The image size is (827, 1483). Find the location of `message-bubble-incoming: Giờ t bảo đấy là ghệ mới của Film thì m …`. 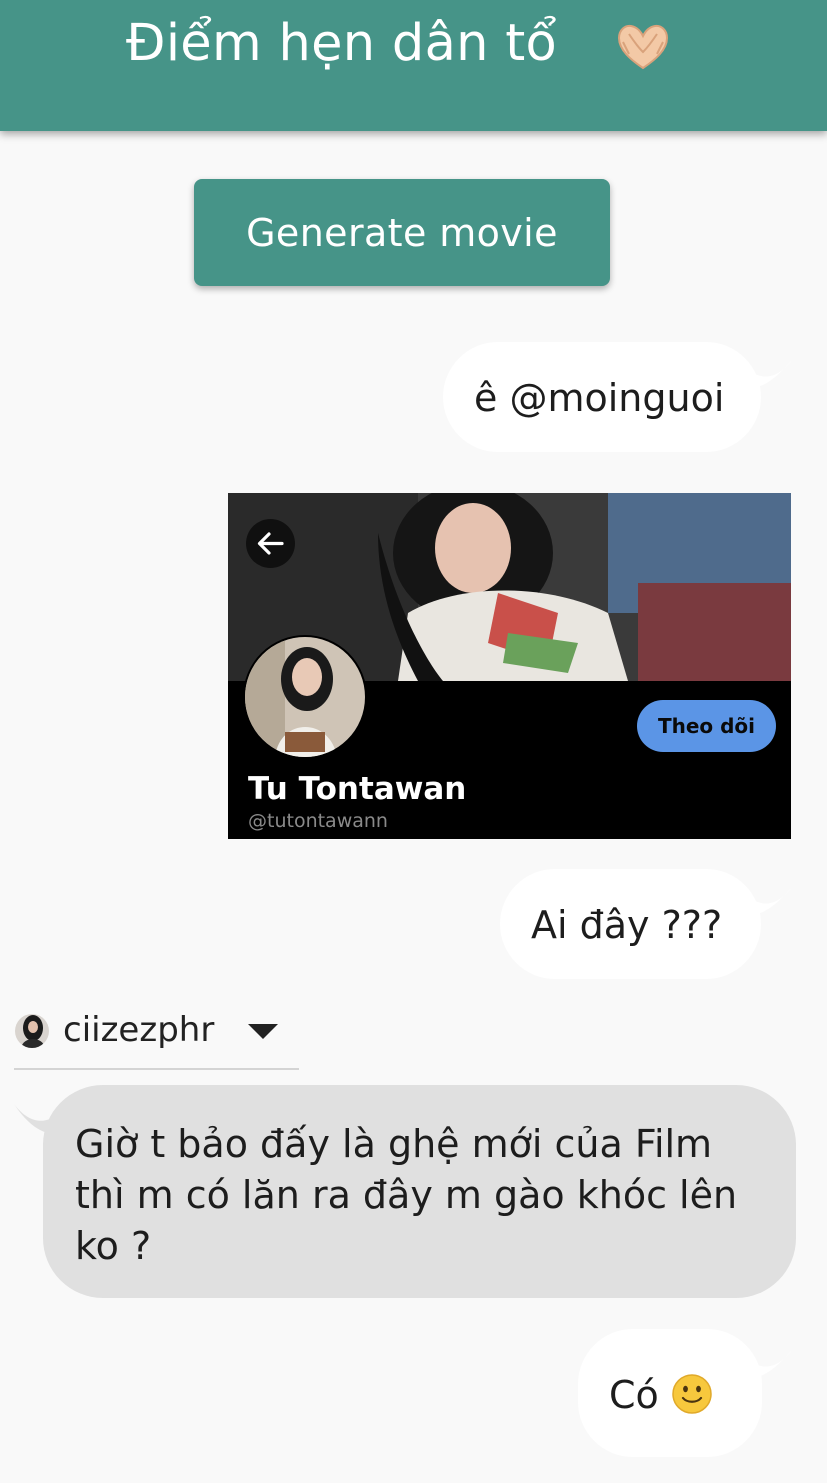

message-bubble-incoming: Giờ t bảo đấy là ghệ mới của Film thì m … is located at coordinates (419, 1191).